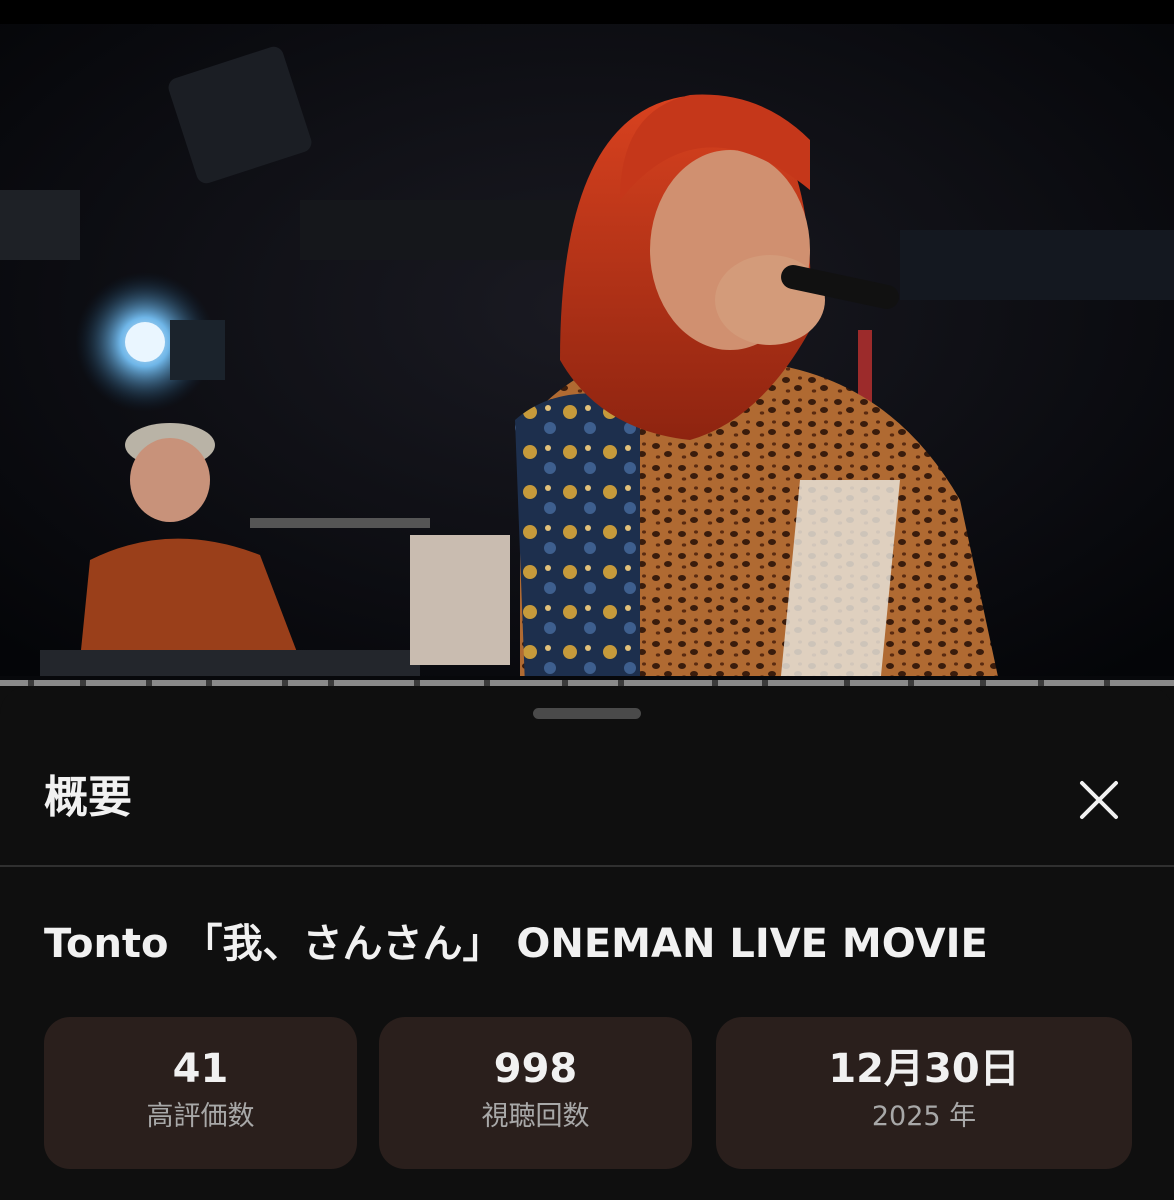  I want to click on views-label: 視聴回数, so click(535, 1116).